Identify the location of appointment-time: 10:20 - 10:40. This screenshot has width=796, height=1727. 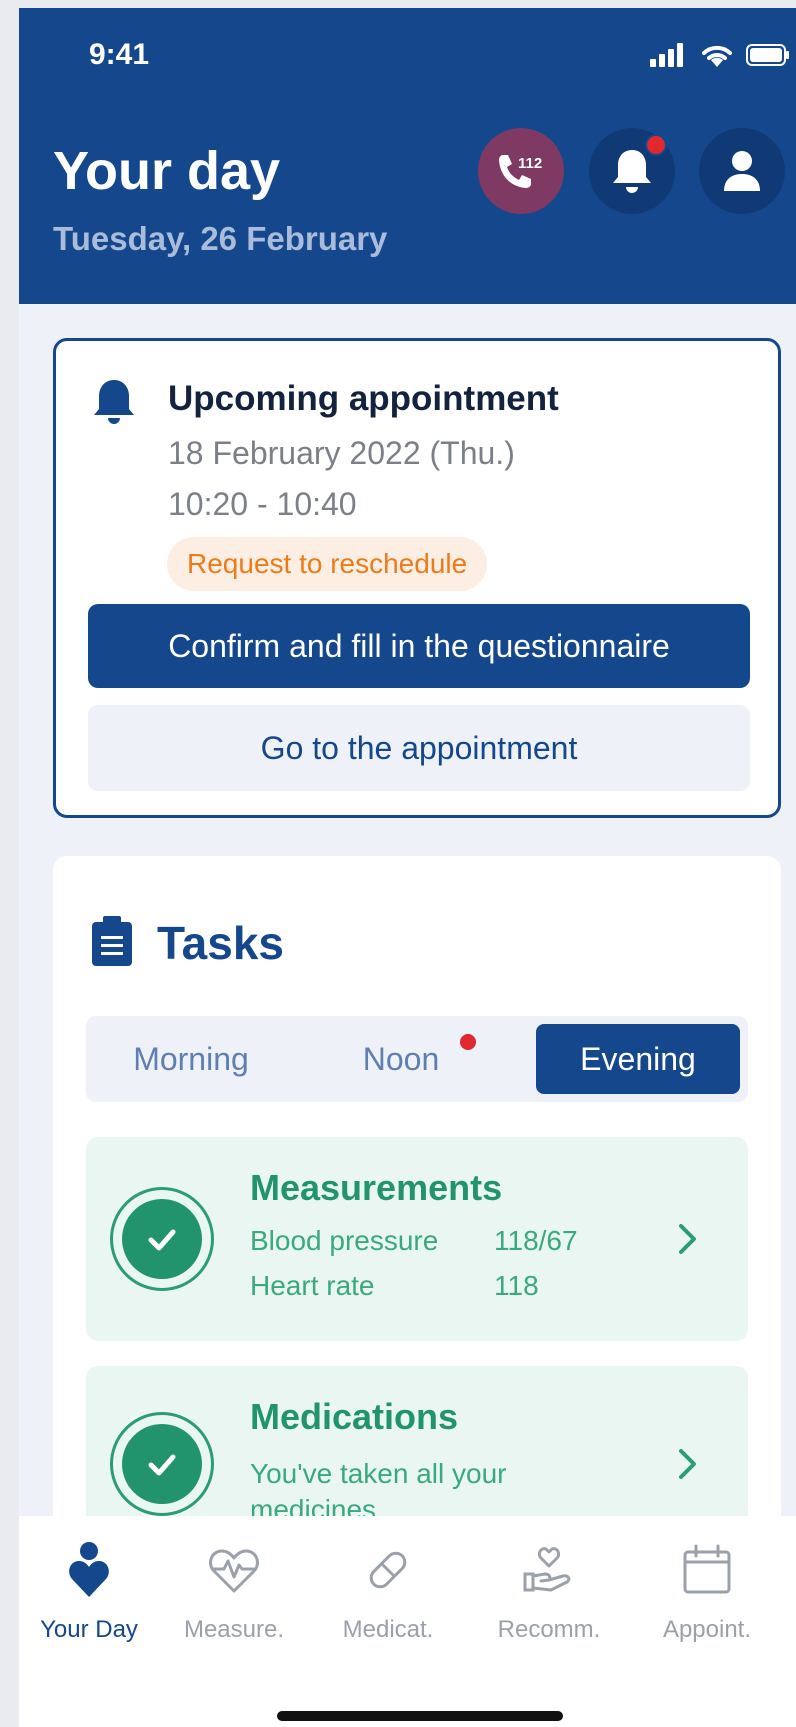
(262, 504).